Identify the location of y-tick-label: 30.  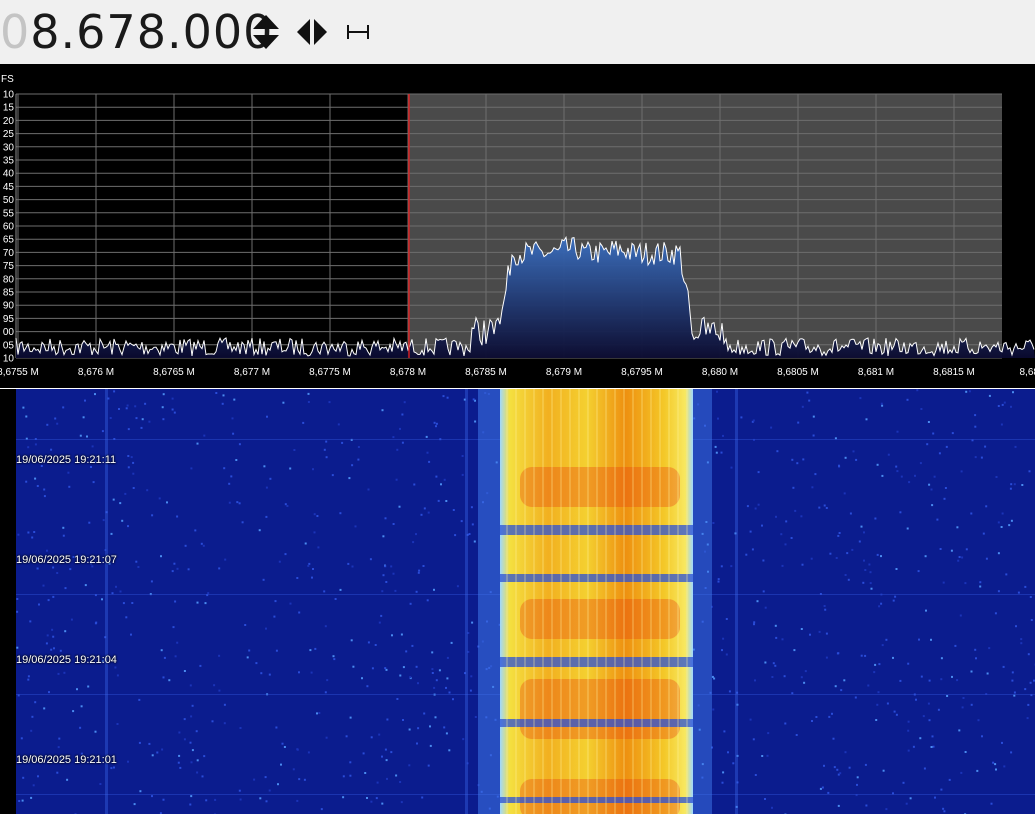
(9, 147).